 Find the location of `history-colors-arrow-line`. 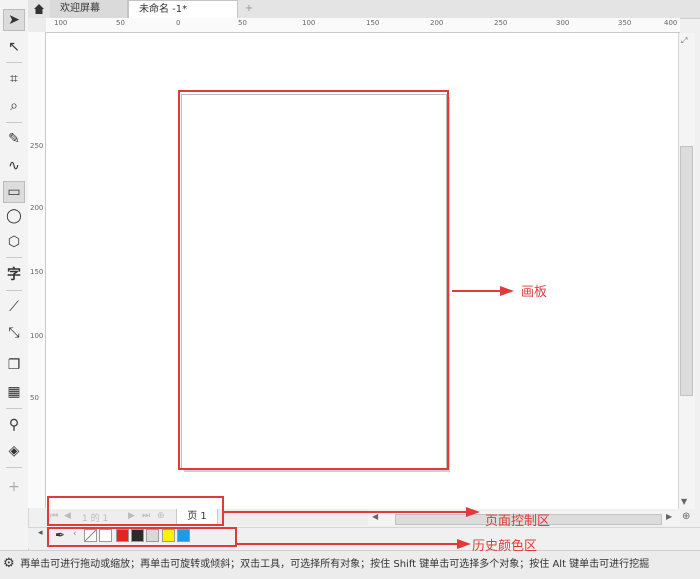

history-colors-arrow-line is located at coordinates (348, 544).